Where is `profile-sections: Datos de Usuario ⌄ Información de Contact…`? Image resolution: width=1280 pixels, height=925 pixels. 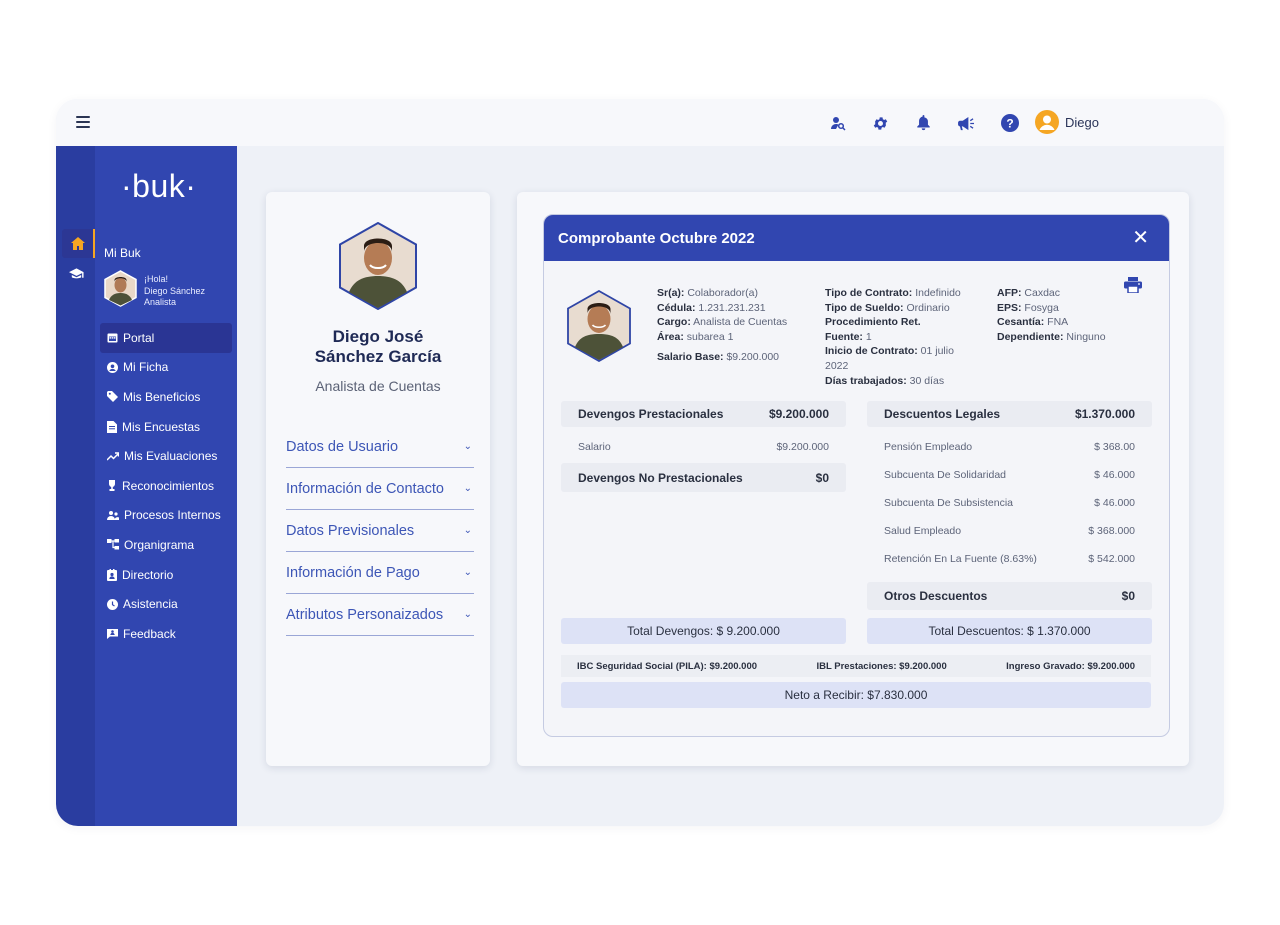 profile-sections: Datos de Usuario ⌄ Información de Contact… is located at coordinates (380, 531).